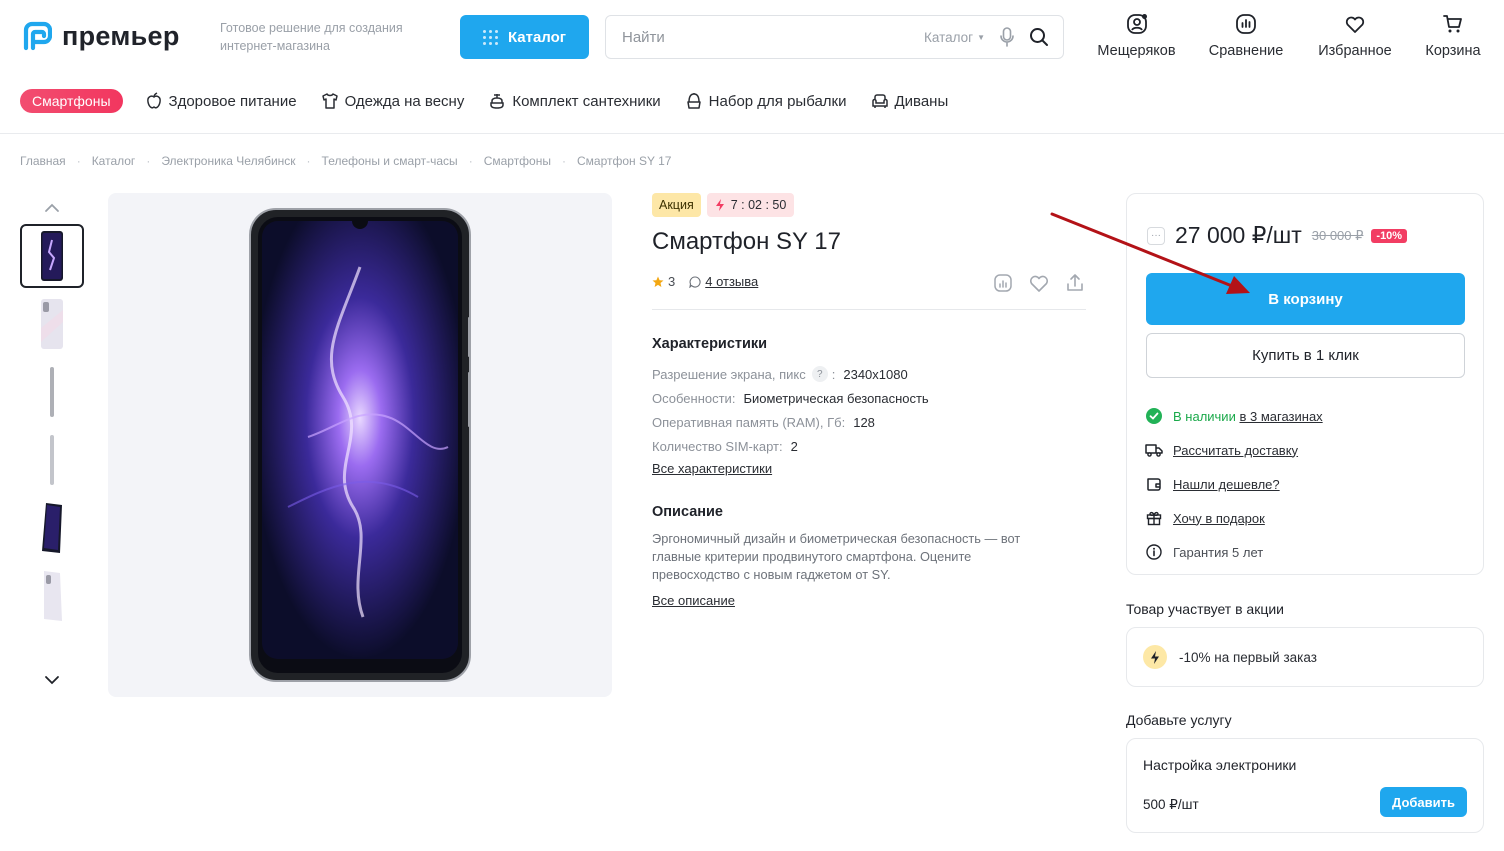 This screenshot has height=851, width=1504. I want to click on search-input, so click(765, 37).